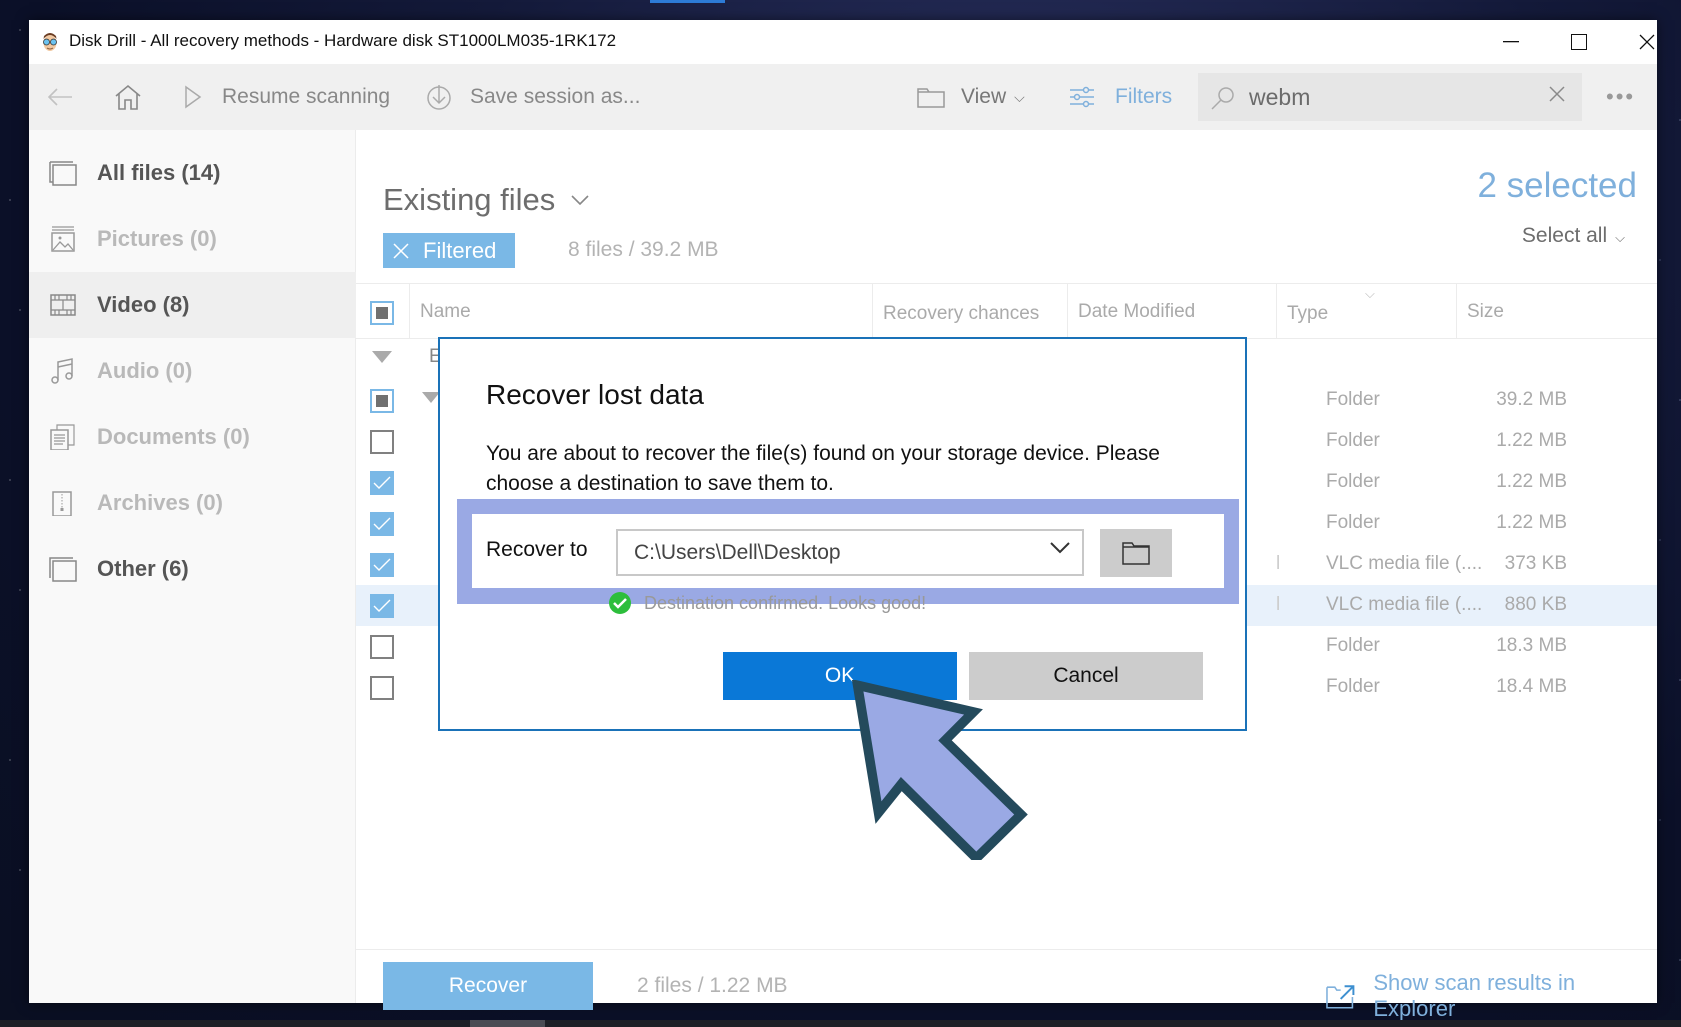 The image size is (1681, 1027). I want to click on destination-dropdown: C:\Users\Dell\Desktop, so click(850, 552).